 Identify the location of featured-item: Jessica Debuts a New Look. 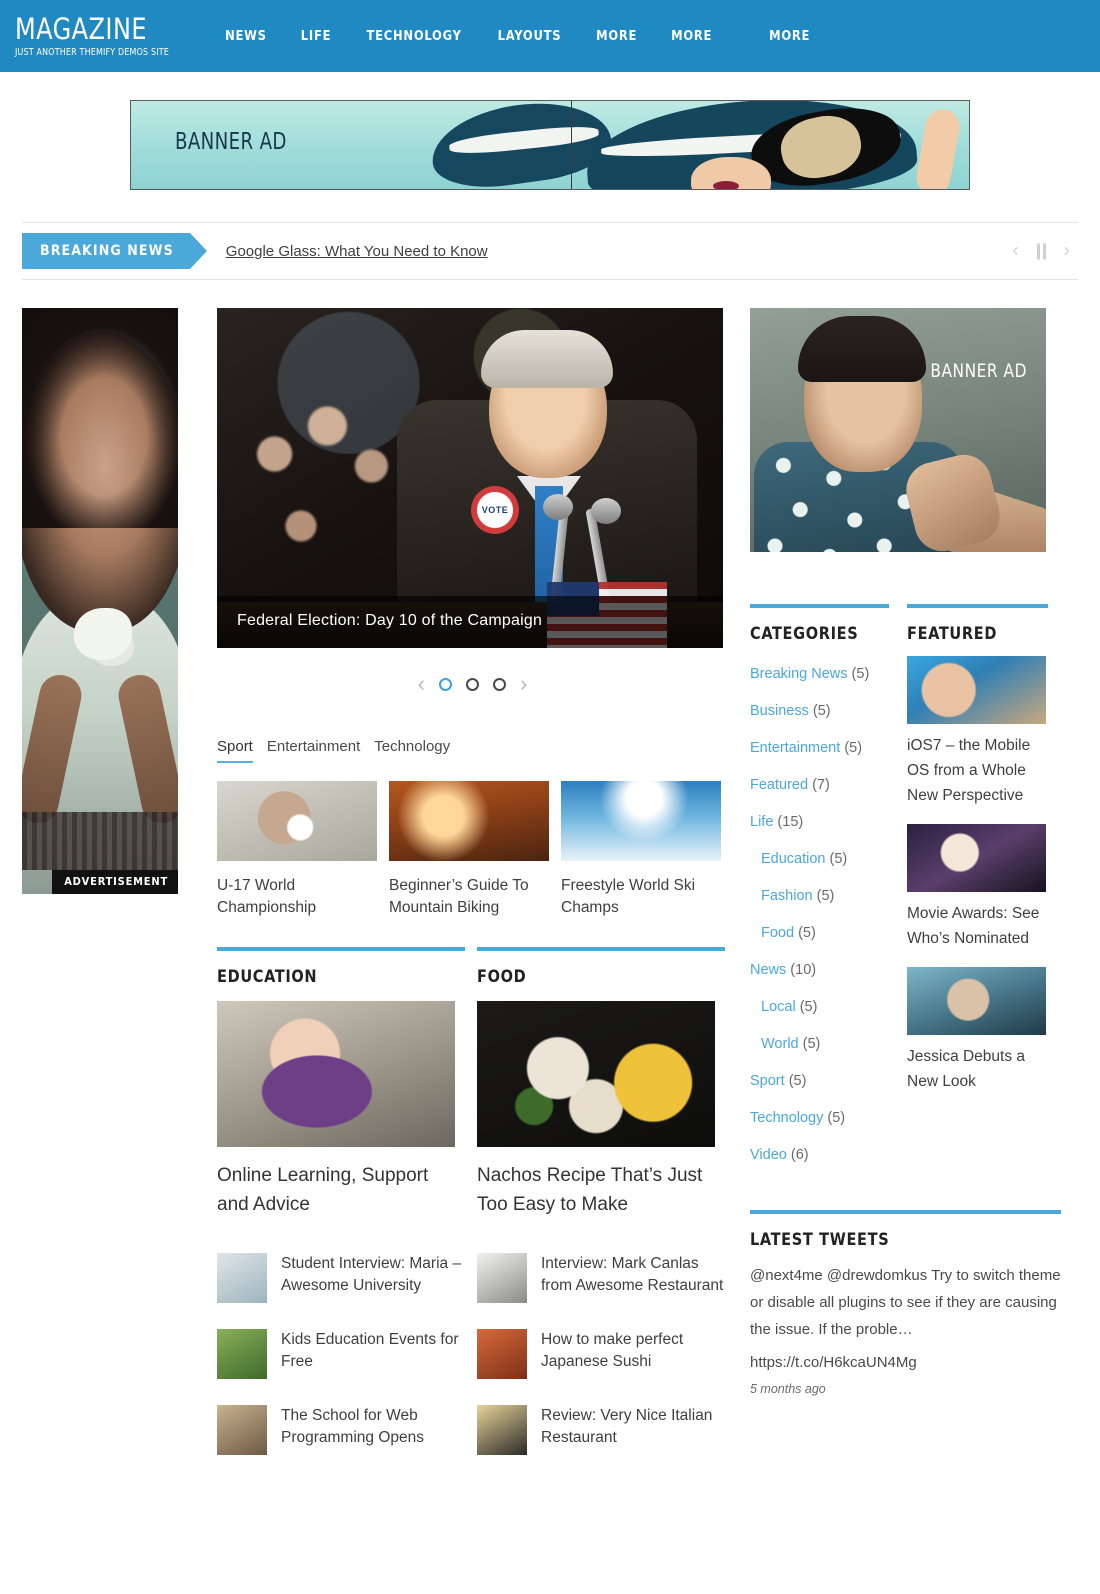
(977, 1030).